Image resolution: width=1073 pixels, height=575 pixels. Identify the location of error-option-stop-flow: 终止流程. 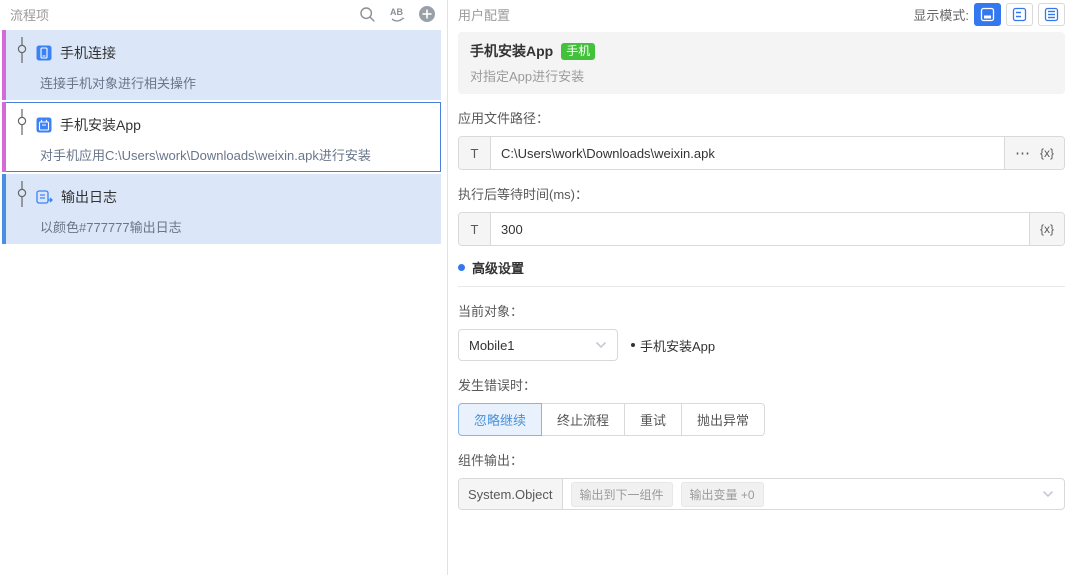
(583, 419).